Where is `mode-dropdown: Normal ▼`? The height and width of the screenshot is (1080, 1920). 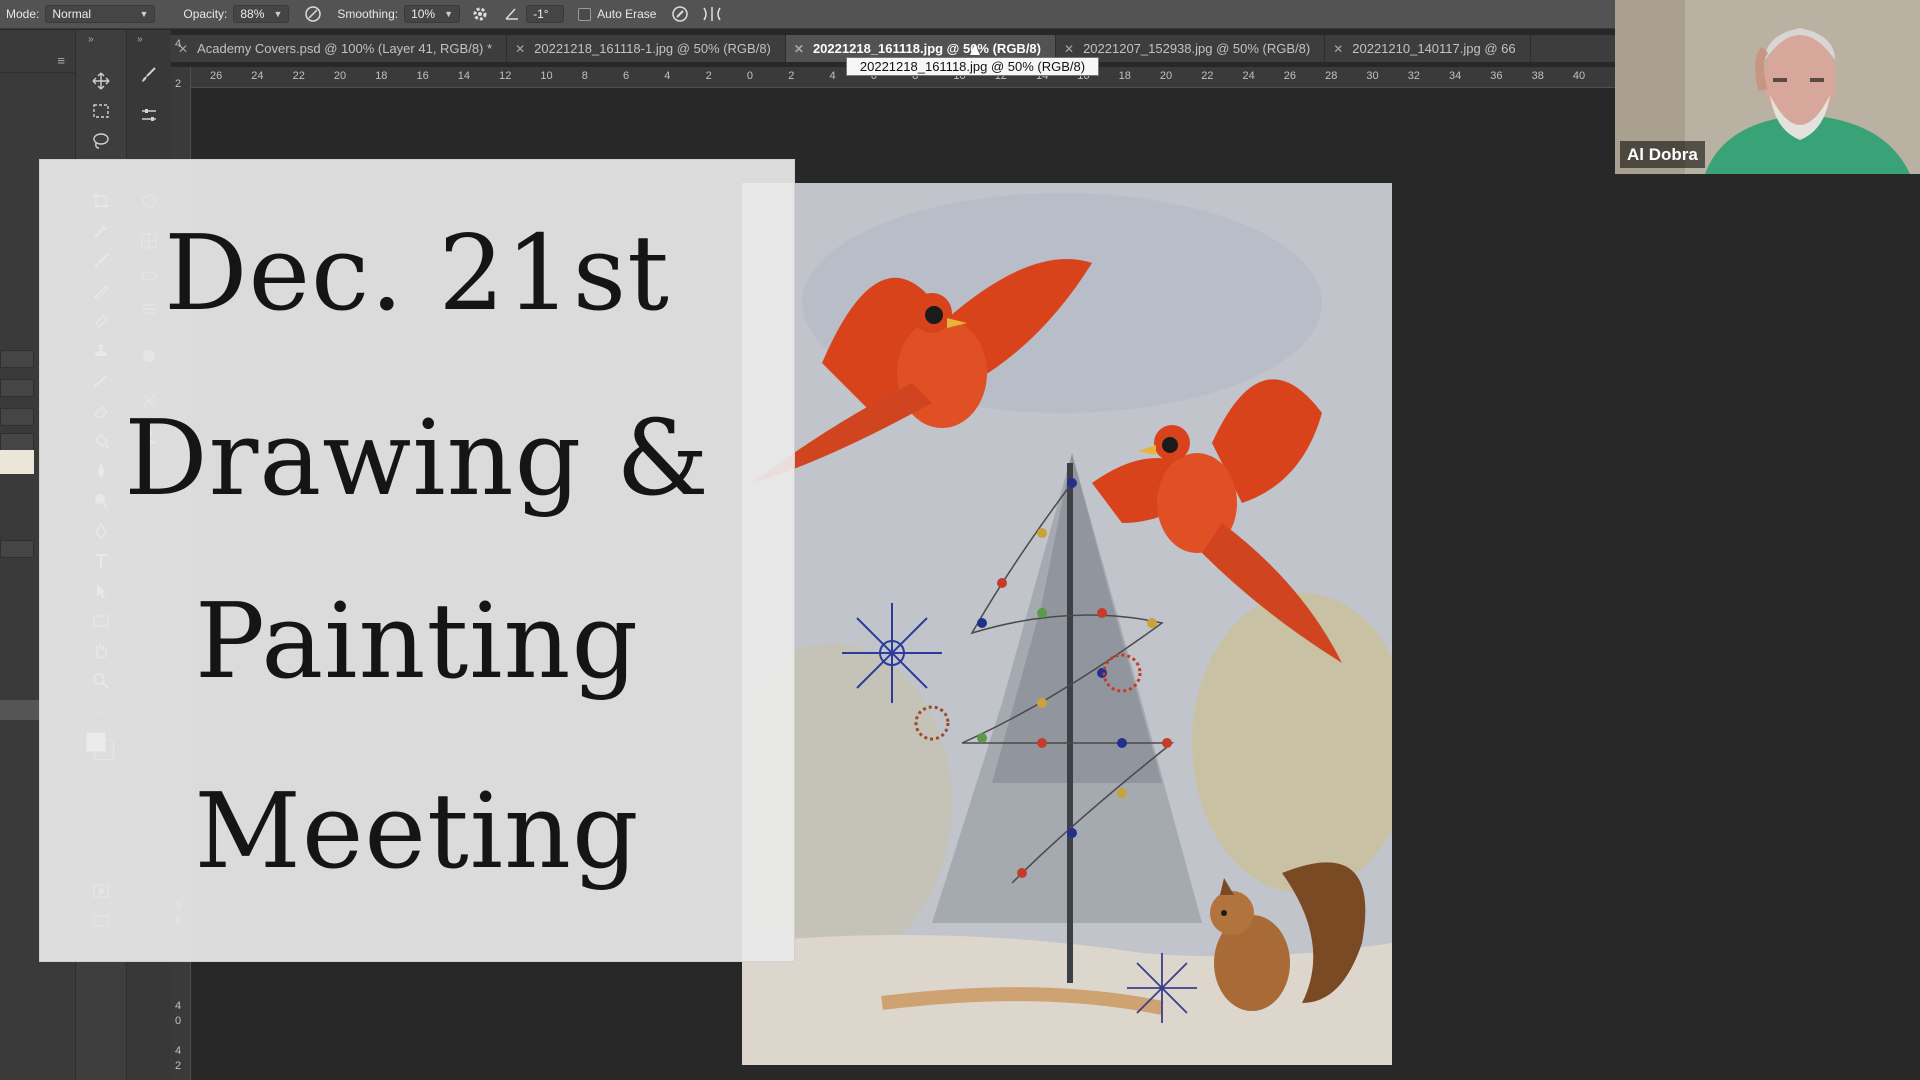
mode-dropdown: Normal ▼ is located at coordinates (100, 14).